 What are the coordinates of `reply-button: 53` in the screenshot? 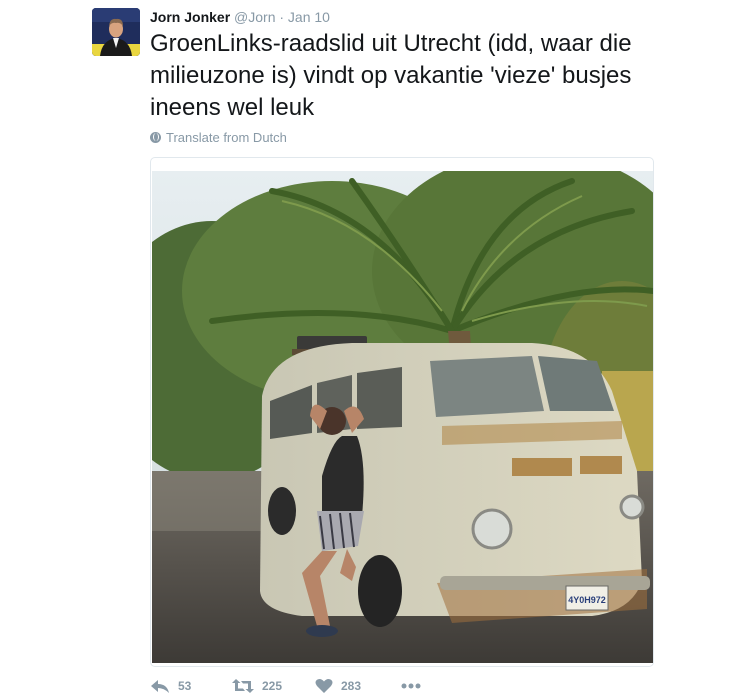 It's located at (191, 686).